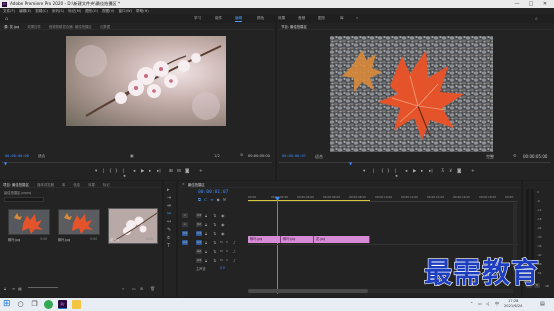 Image resolution: width=554 pixels, height=311 pixels. Describe the element at coordinates (132, 155) in the screenshot. I see `settings-icon: ▣` at that location.